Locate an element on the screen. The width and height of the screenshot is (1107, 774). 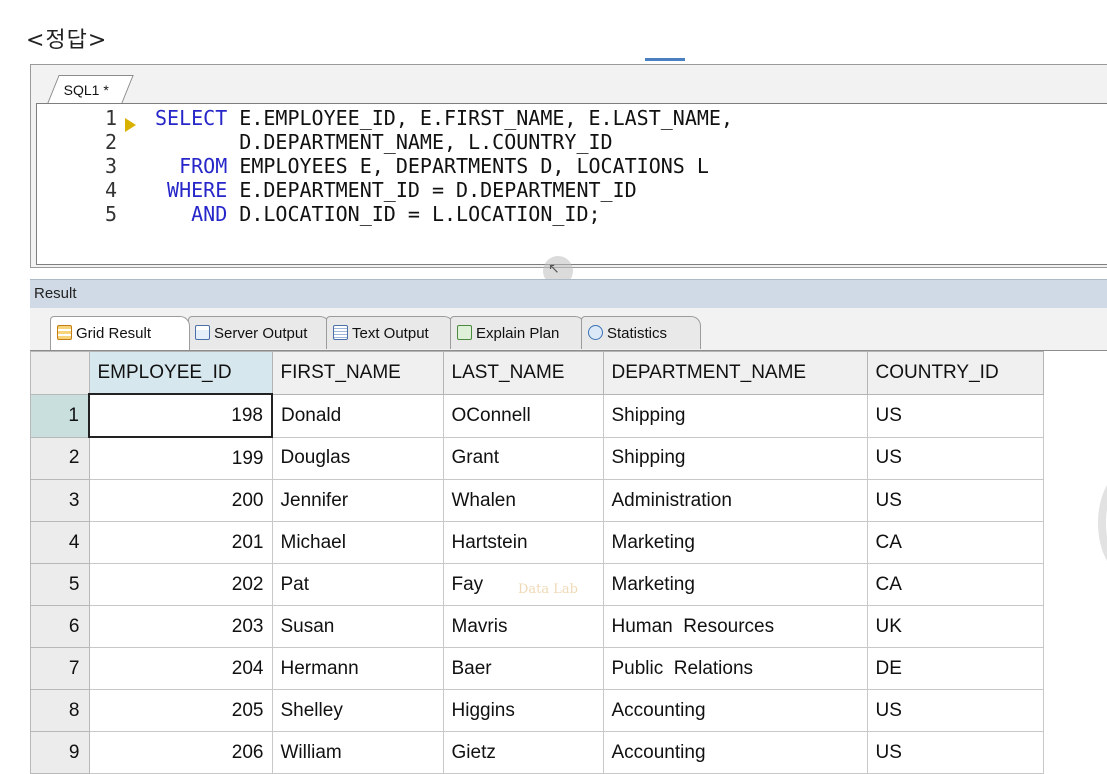
tab-sql1: SQL1 * is located at coordinates (90, 89).